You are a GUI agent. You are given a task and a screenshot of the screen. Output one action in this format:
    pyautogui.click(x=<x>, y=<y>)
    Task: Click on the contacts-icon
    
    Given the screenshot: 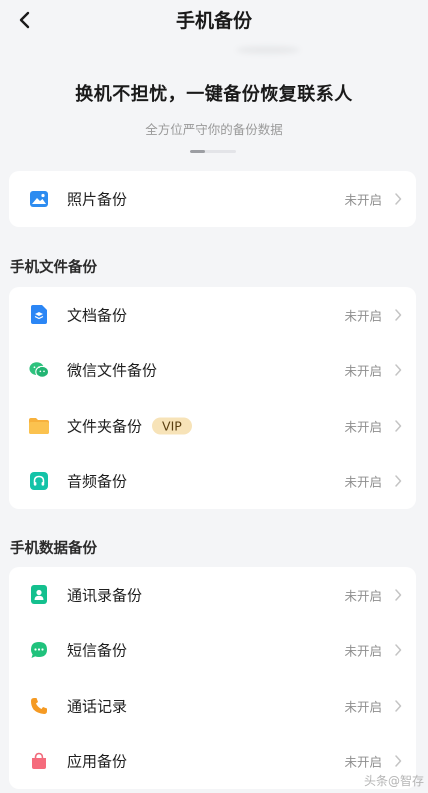 What is the action you would take?
    pyautogui.click(x=39, y=595)
    